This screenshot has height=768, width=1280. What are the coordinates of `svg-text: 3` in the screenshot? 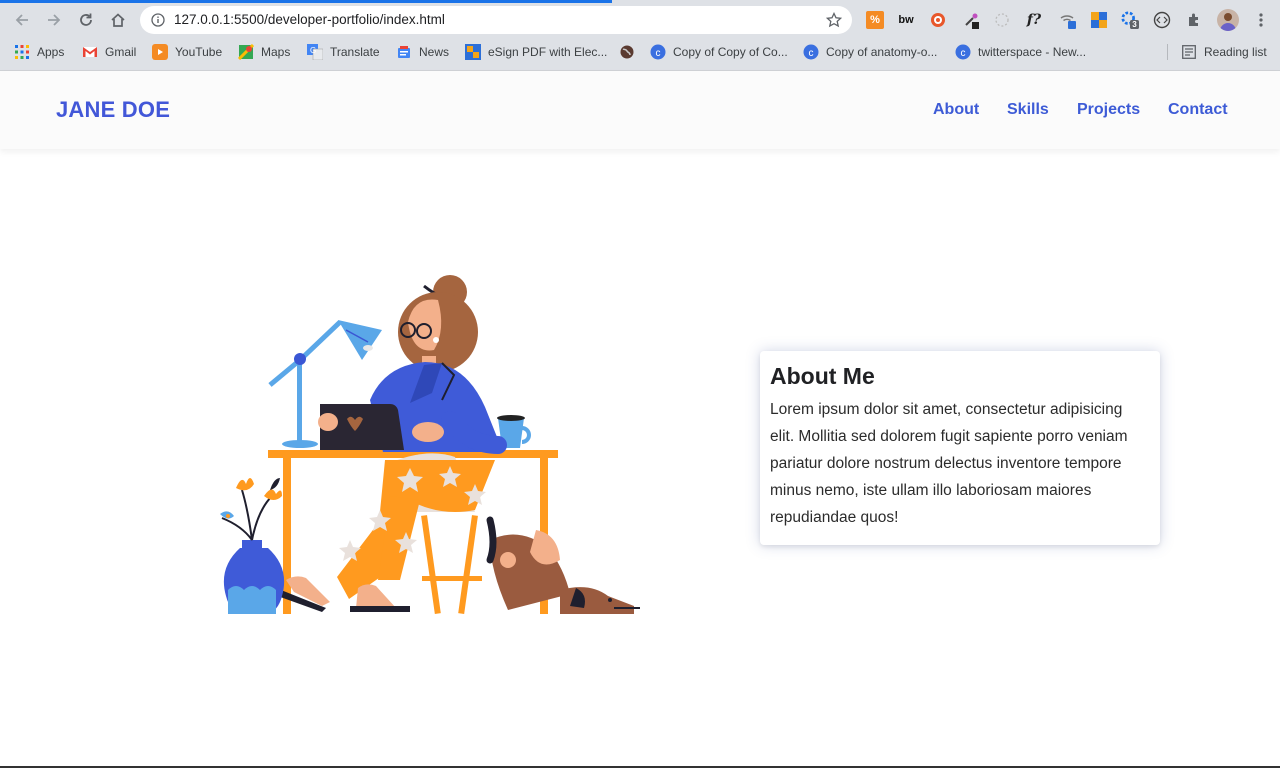 It's located at (1134, 24).